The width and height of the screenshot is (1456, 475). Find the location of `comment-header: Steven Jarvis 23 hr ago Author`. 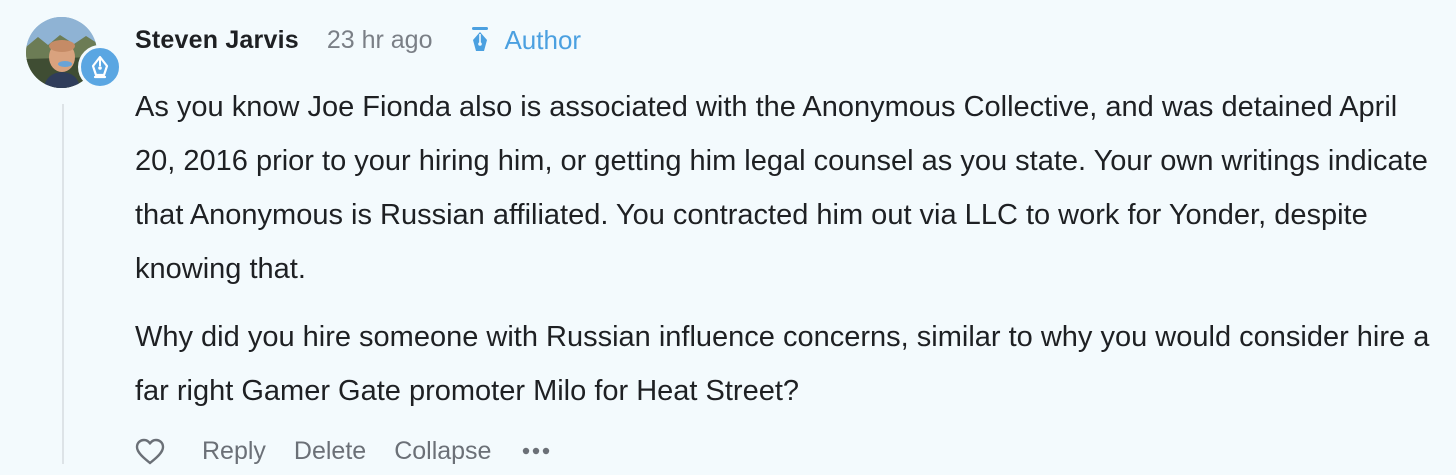

comment-header: Steven Jarvis 23 hr ago Author is located at coordinates (358, 40).